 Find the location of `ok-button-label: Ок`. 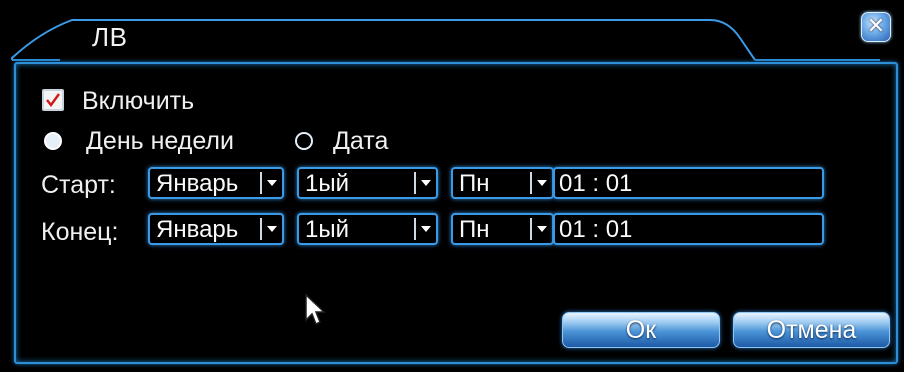

ok-button-label: Ок is located at coordinates (641, 330).